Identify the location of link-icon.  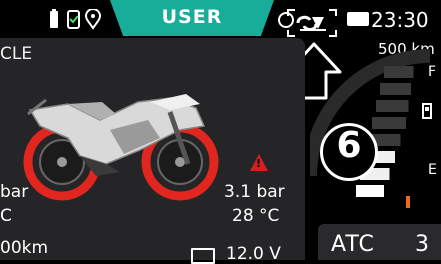
(311, 23).